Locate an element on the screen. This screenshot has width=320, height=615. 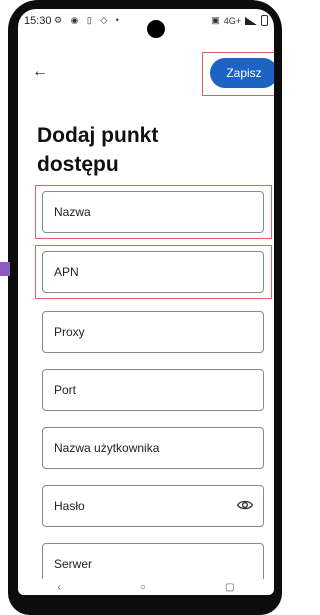
nav-back-icon: ‹ is located at coordinates (59, 587).